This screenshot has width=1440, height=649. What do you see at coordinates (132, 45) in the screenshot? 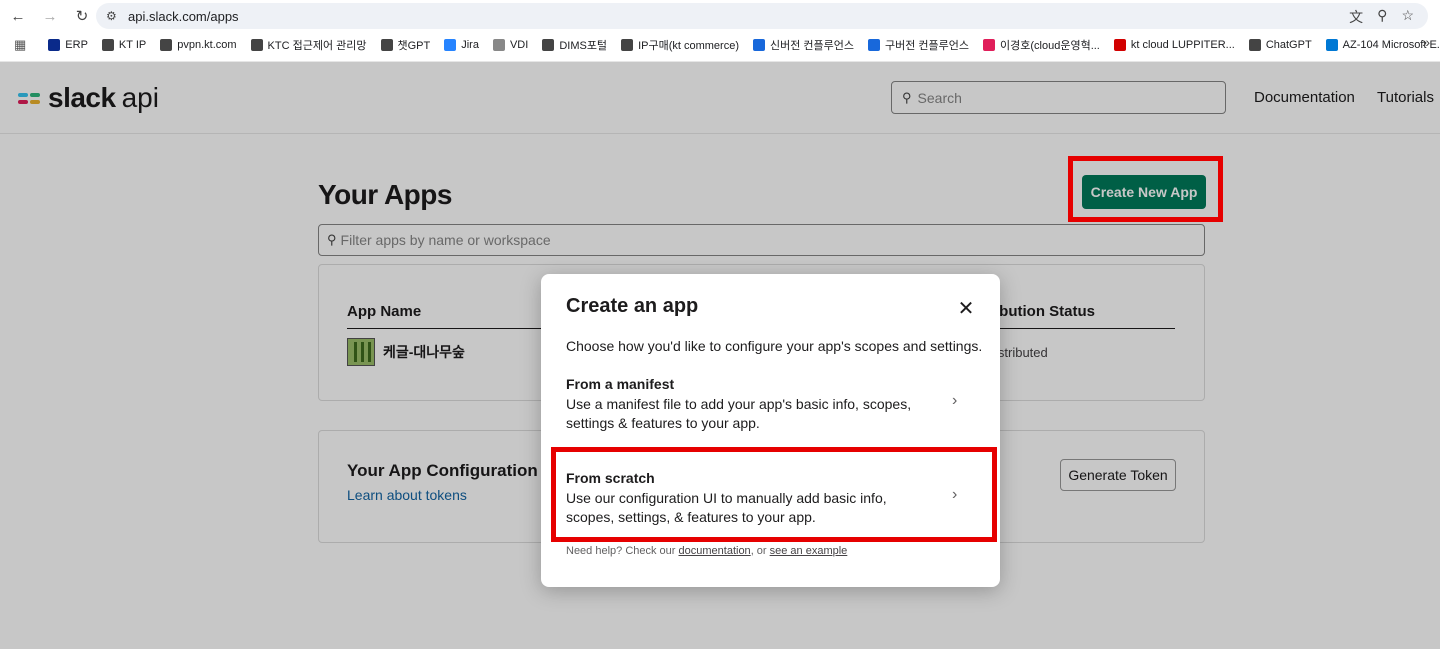
I see `bookmark-label: KT IP` at bounding box center [132, 45].